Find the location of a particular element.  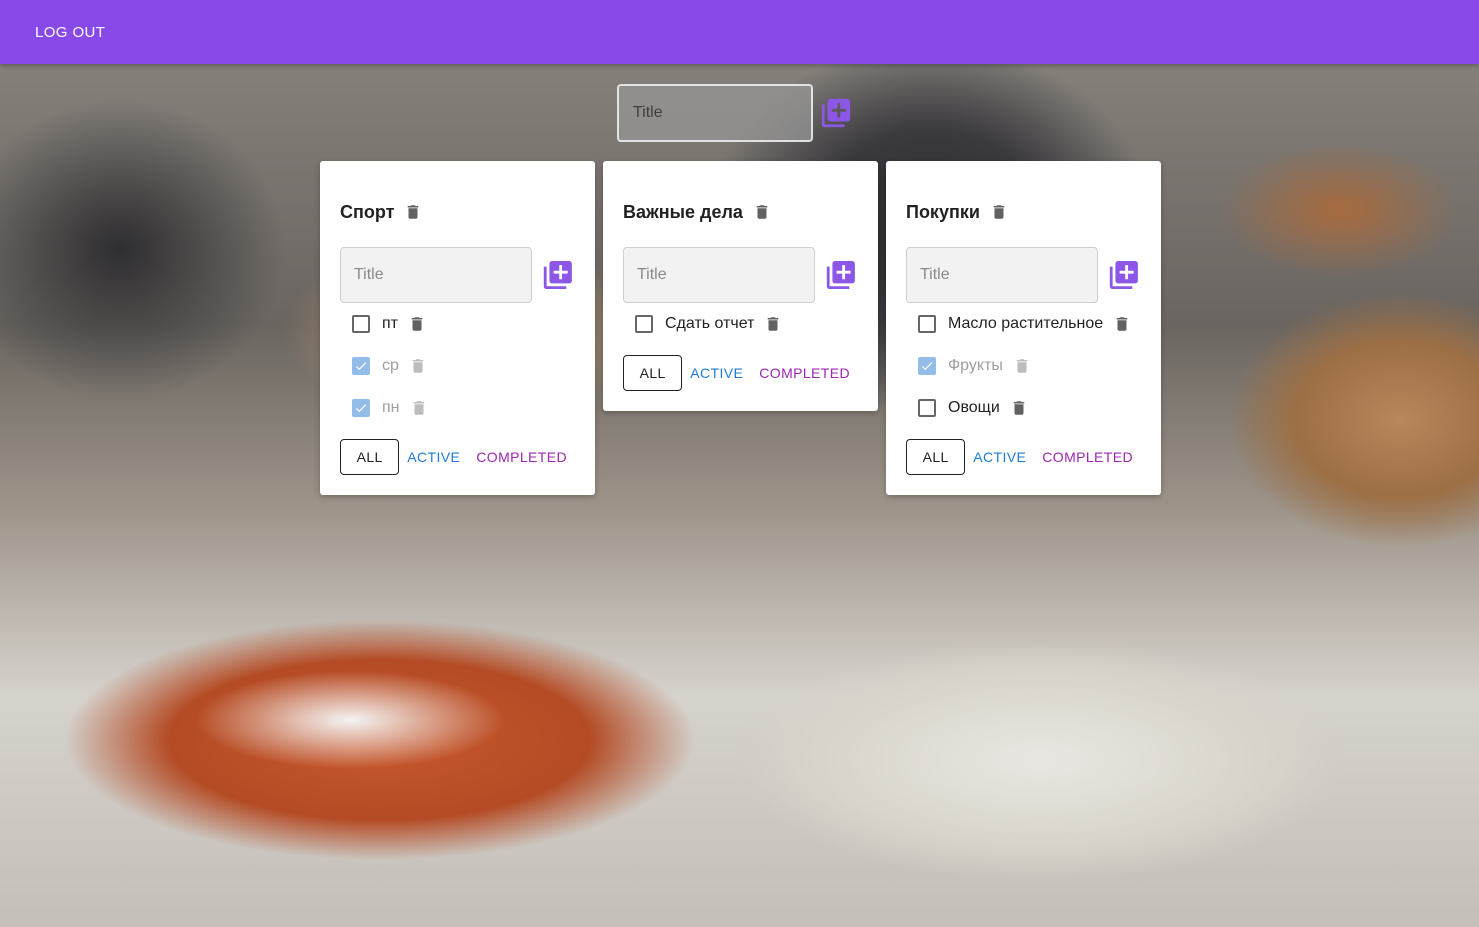

task-label: Масло растительное is located at coordinates (1025, 324).